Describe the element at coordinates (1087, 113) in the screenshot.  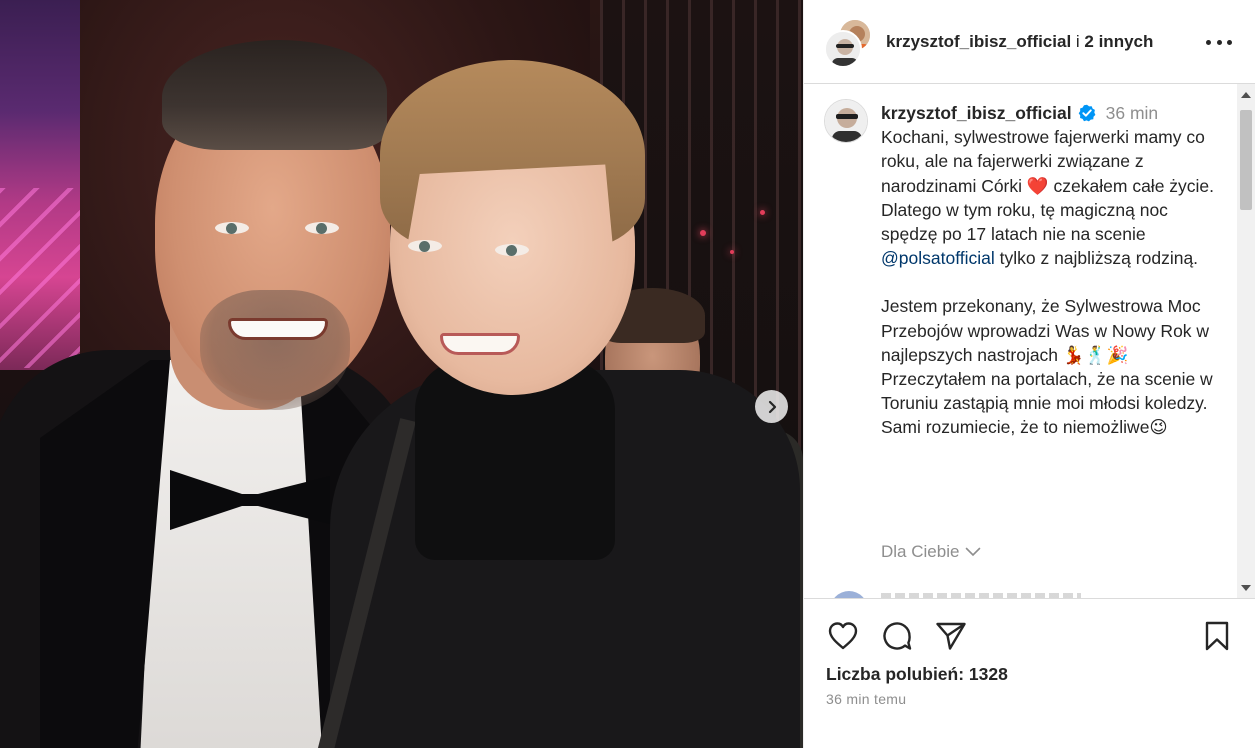
I see `verified-badge-icon` at that location.